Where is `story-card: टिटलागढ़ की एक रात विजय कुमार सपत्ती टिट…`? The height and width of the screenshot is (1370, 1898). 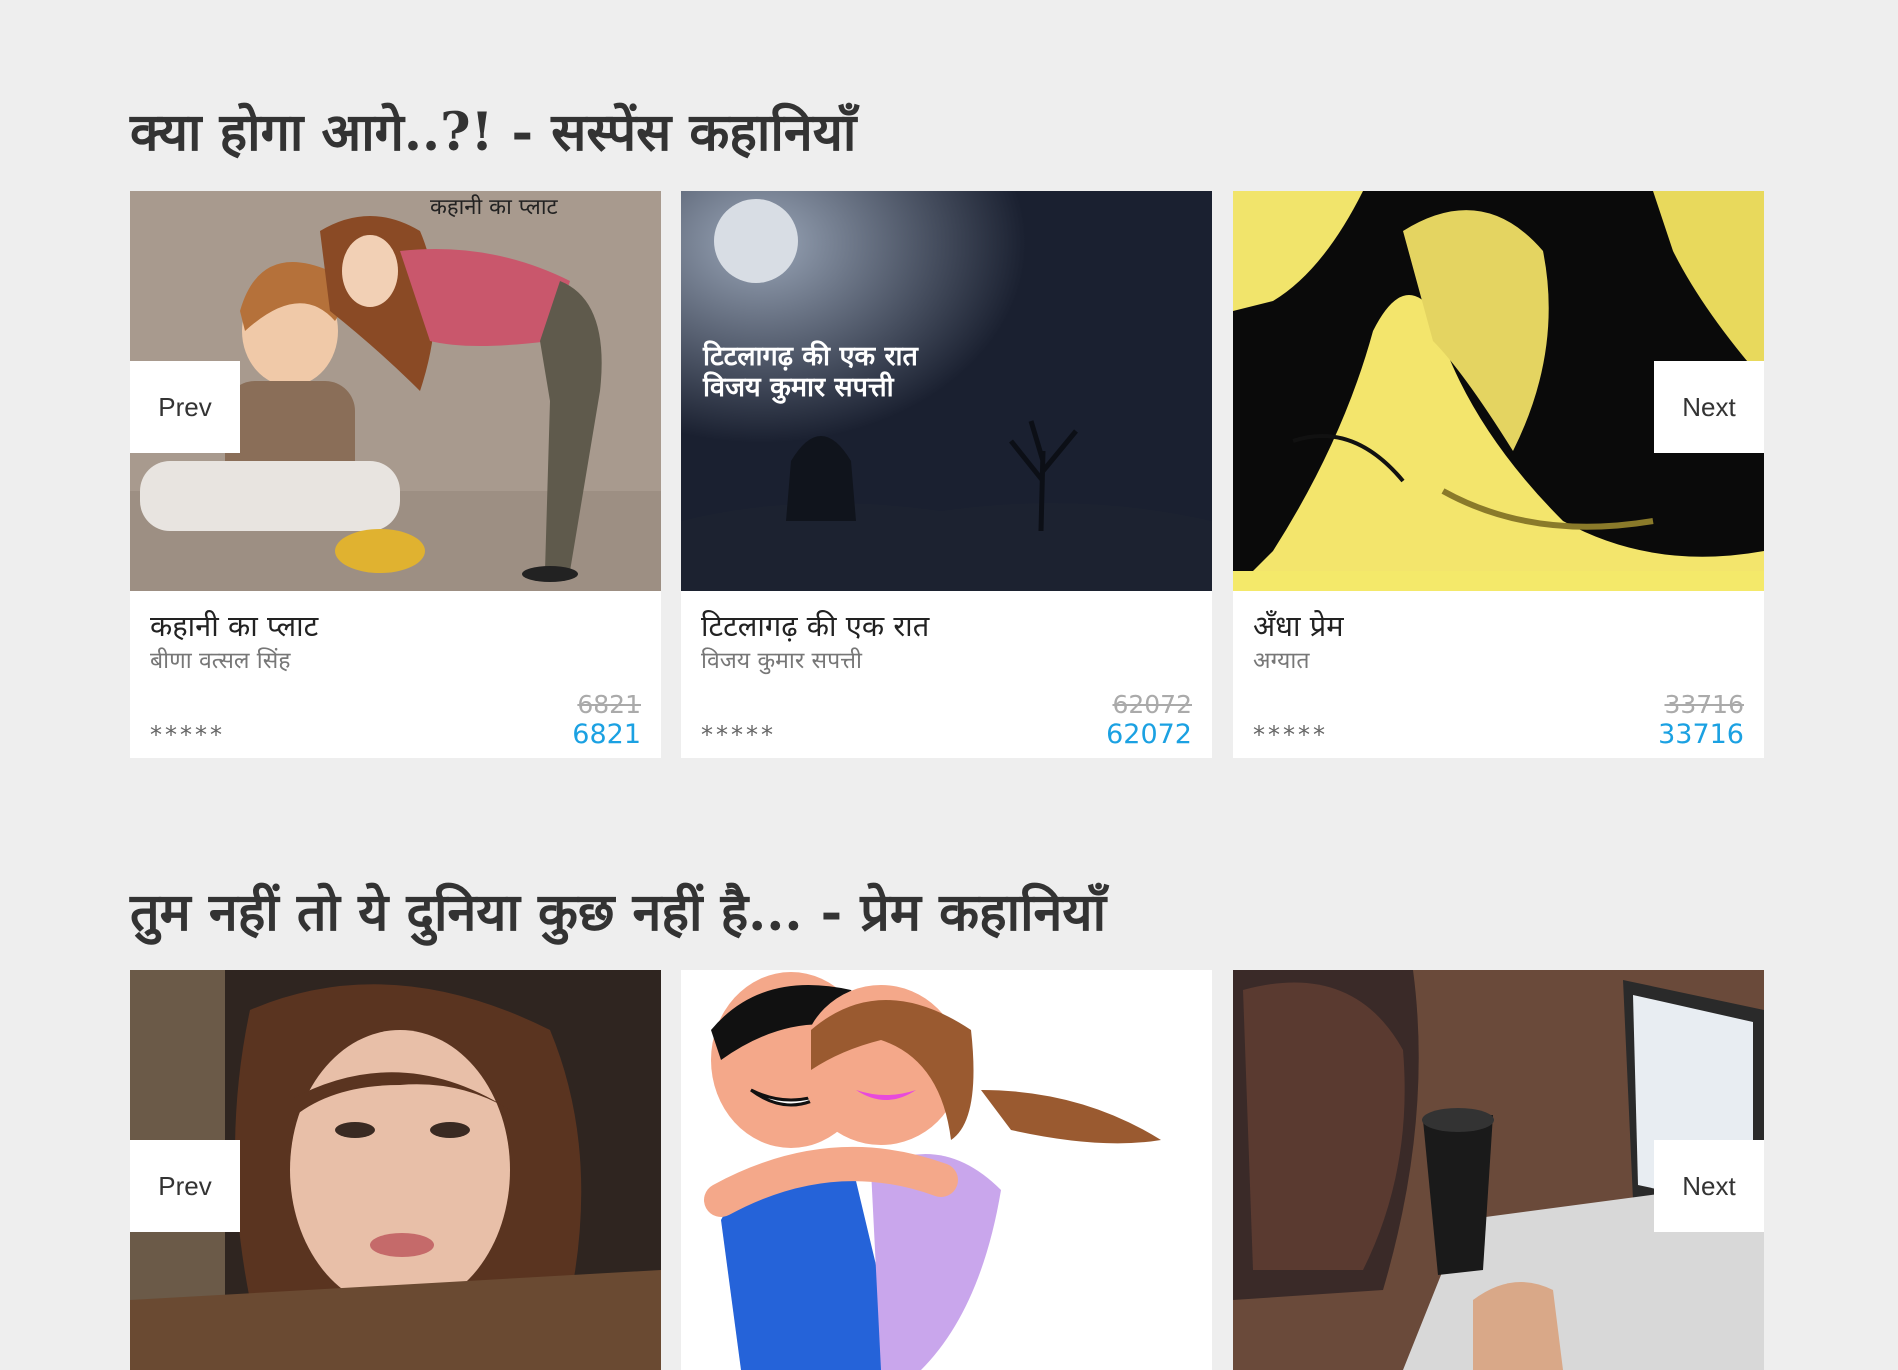
story-card: टिटलागढ़ की एक रात विजय कुमार सपत्ती टिट… is located at coordinates (946, 474).